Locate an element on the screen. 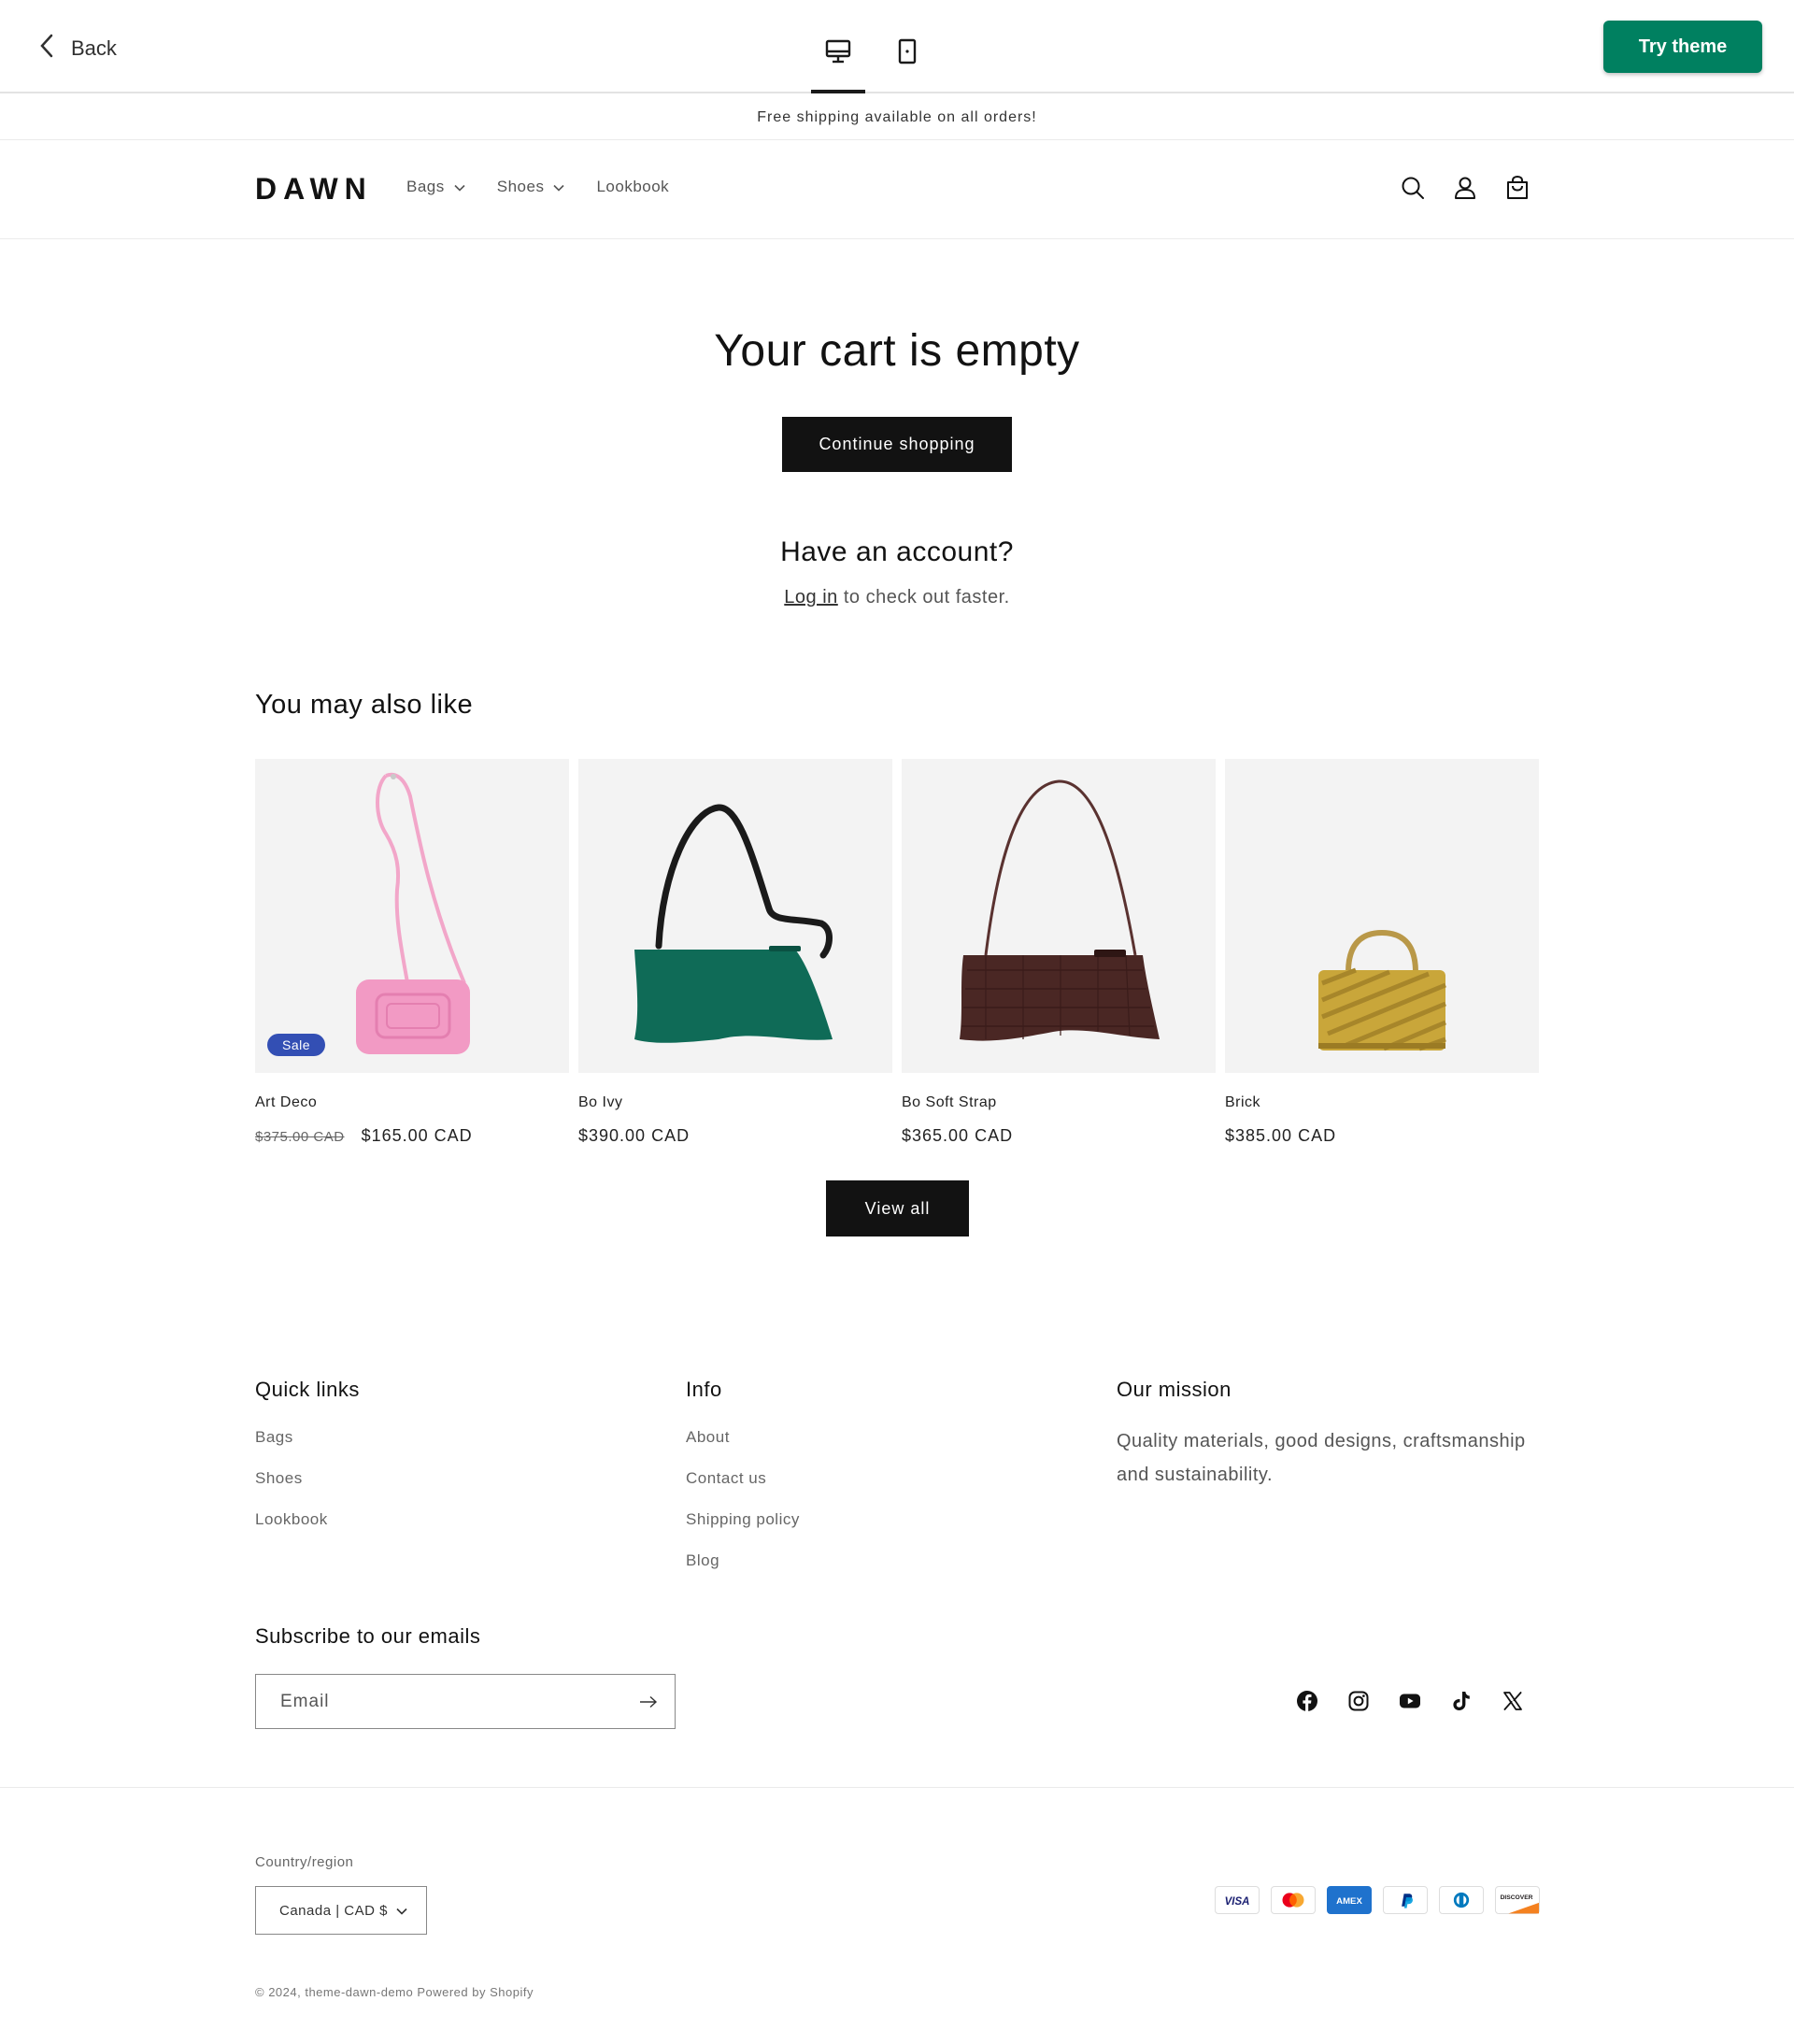  country-selector: Canada | CAD $ is located at coordinates (341, 1910).